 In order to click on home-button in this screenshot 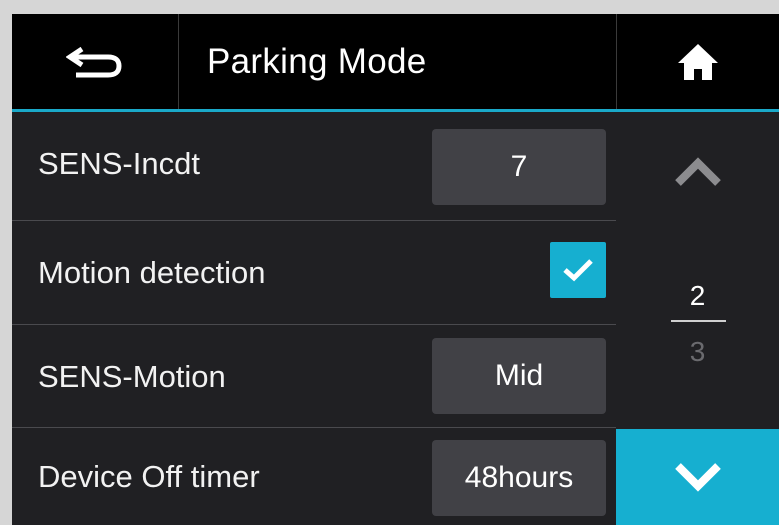, I will do `click(697, 61)`.